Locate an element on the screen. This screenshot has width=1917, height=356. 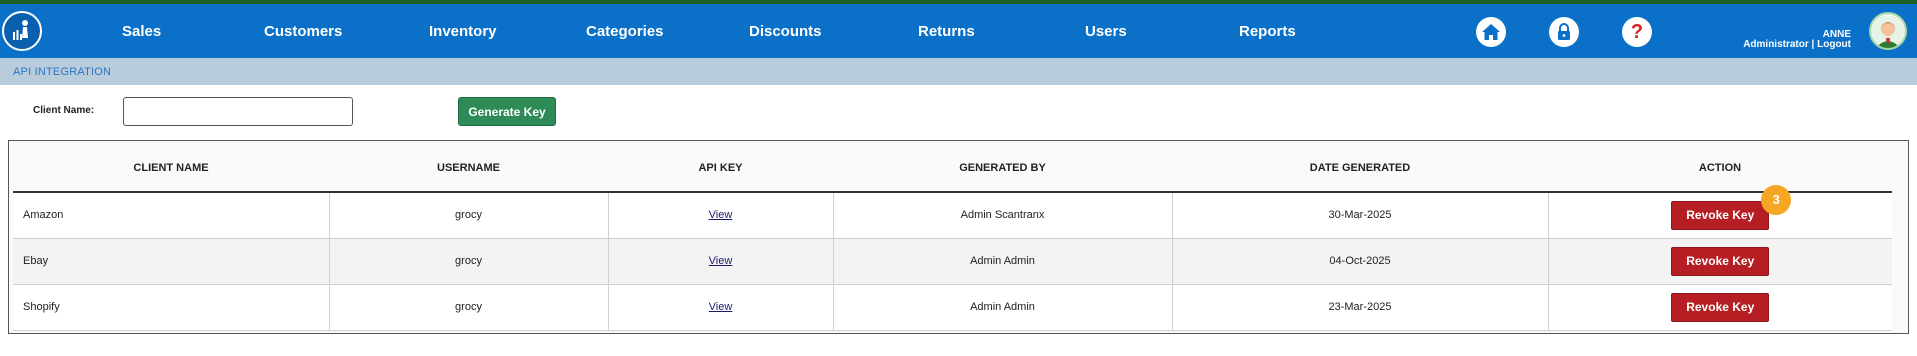
cell-date-generated: 30-Mar-2025 is located at coordinates (1360, 215).